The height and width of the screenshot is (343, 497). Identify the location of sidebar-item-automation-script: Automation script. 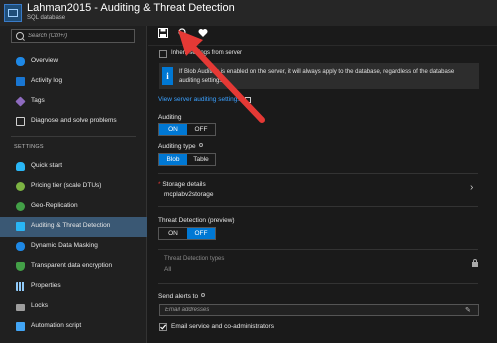
(73, 327).